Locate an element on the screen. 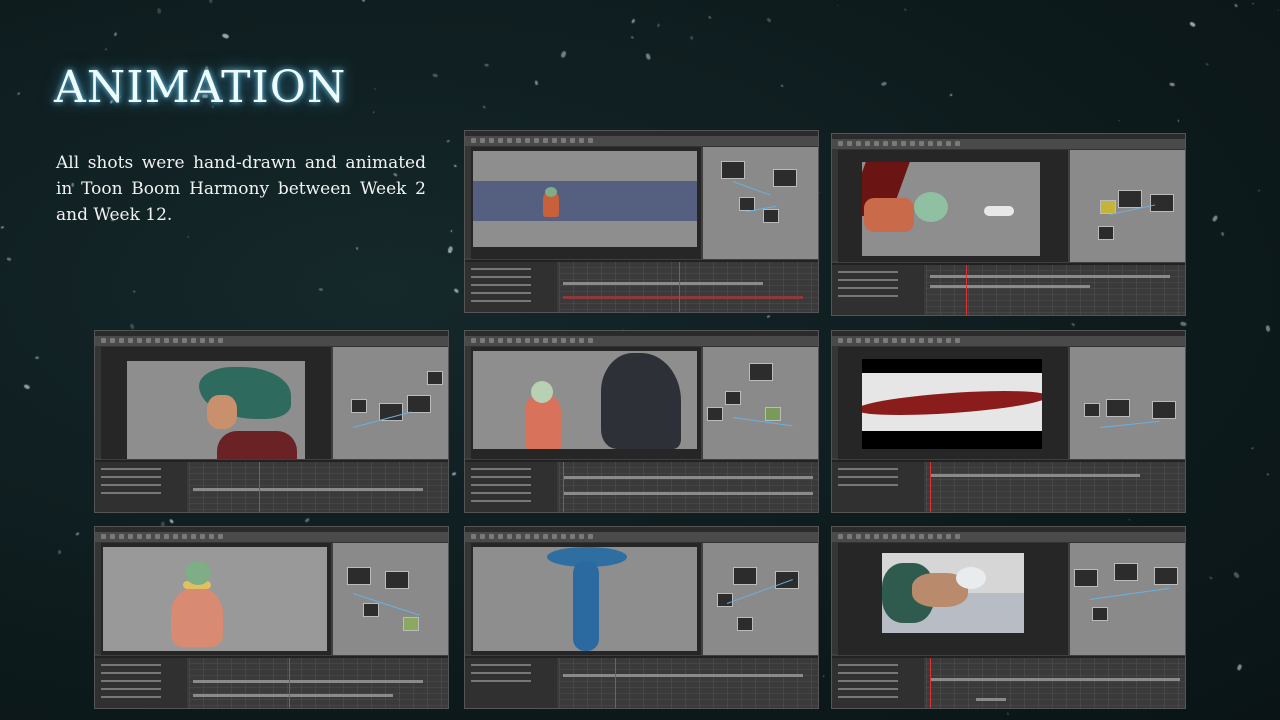  wolf-silhouette is located at coordinates (641, 401).